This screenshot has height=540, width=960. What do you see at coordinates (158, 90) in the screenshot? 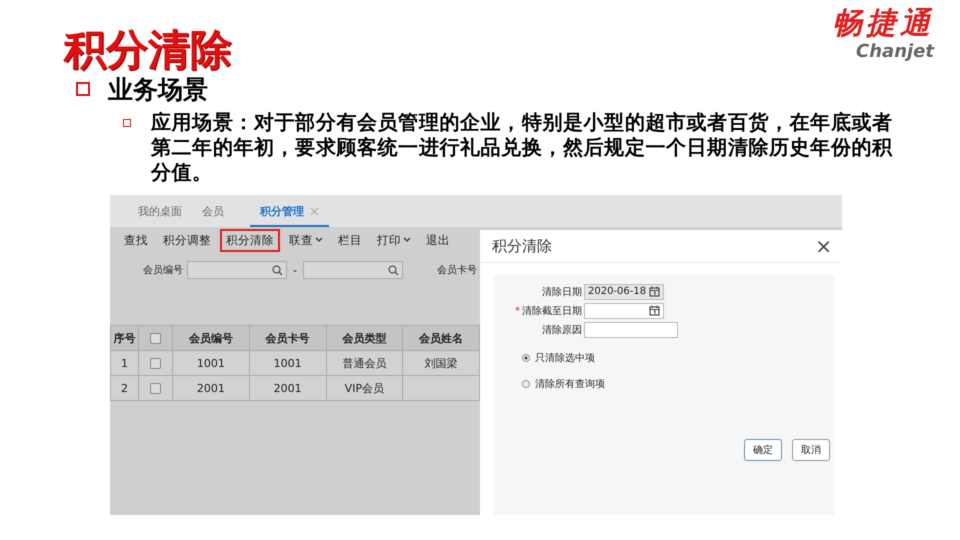
I see `section-heading: 业务场景` at bounding box center [158, 90].